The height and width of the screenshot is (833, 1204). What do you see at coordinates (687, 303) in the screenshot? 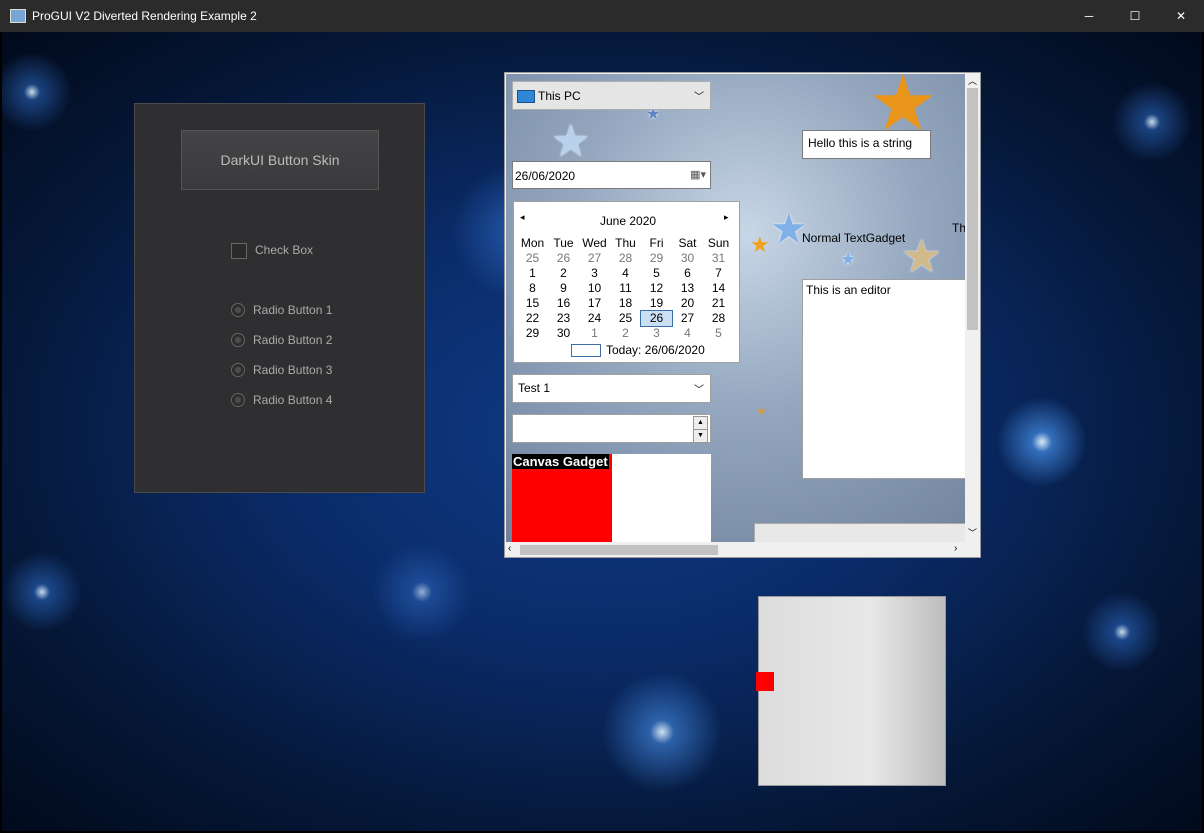
I see `calendar-date: 20` at bounding box center [687, 303].